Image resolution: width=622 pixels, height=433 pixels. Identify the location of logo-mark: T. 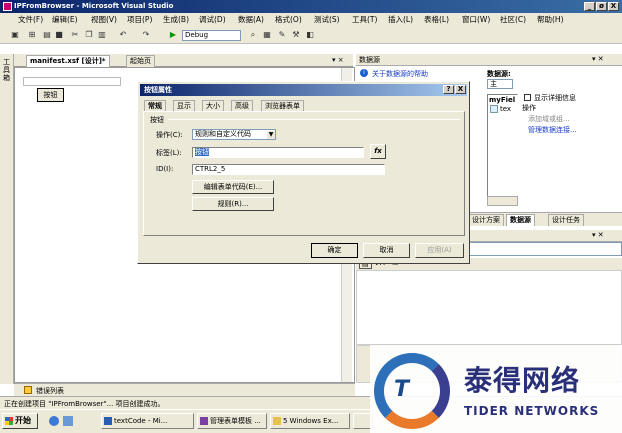
(402, 389).